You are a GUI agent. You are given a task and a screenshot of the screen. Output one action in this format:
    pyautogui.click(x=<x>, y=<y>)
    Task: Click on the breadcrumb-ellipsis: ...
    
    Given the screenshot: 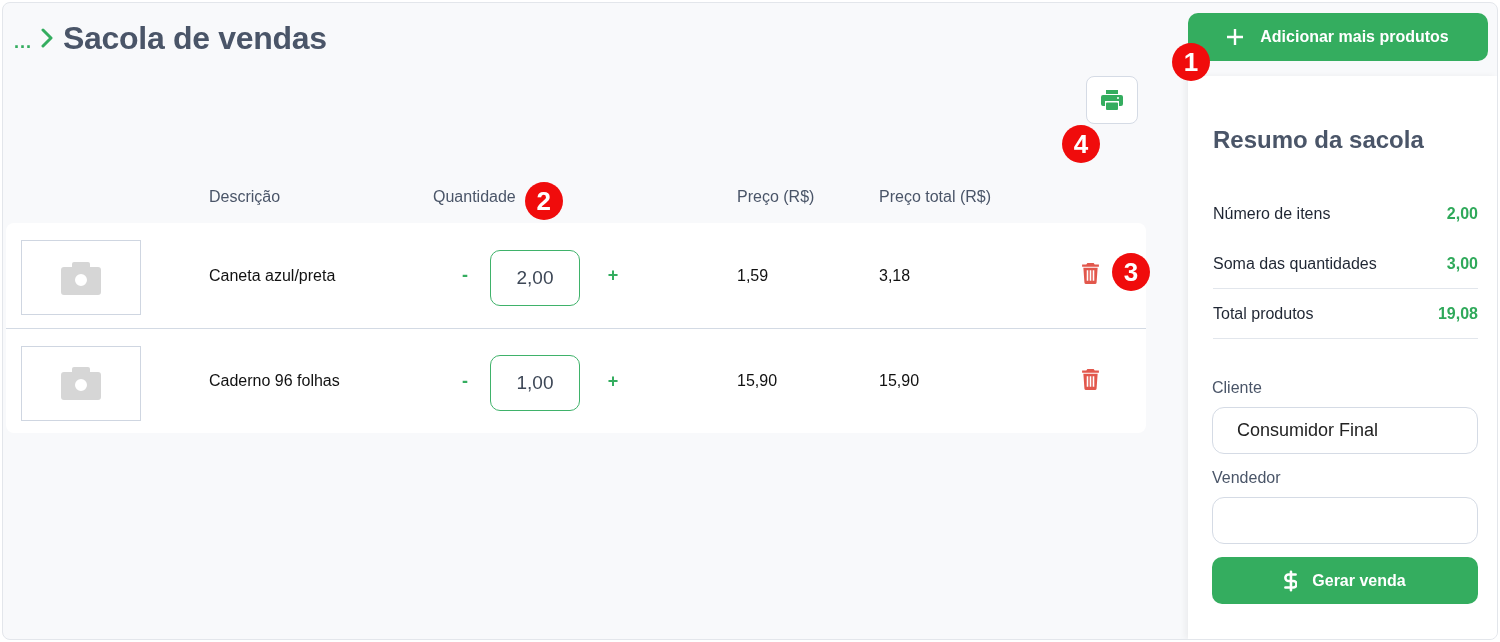 What is the action you would take?
    pyautogui.click(x=23, y=42)
    